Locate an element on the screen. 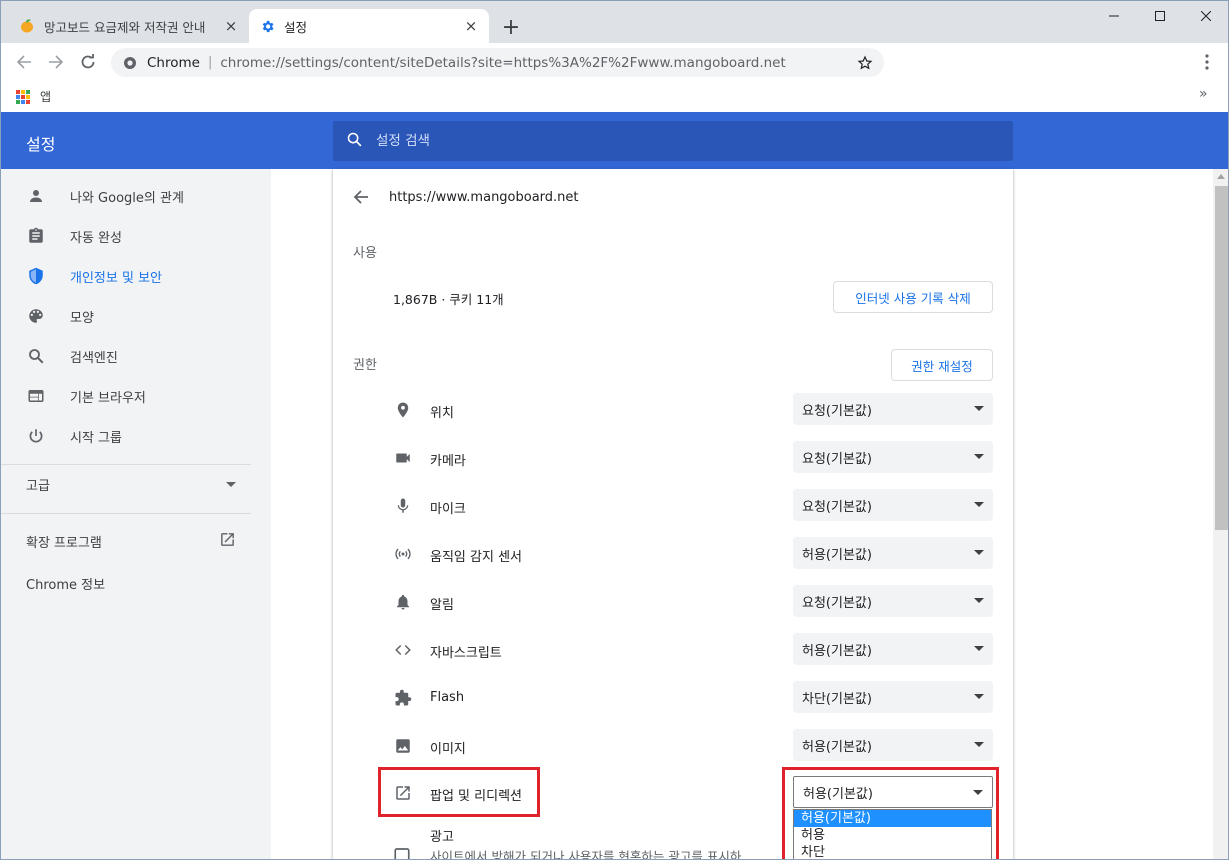 The height and width of the screenshot is (860, 1229). usage-section-label: 사용 is located at coordinates (365, 253).